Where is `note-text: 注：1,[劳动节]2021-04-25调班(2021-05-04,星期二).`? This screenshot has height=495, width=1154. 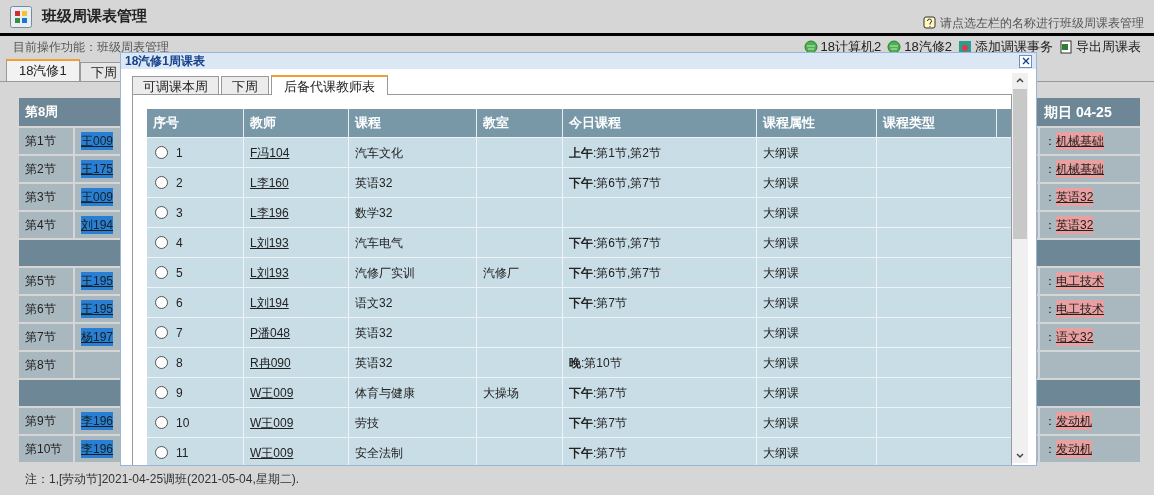 note-text: 注：1,[劳动节]2021-04-25调班(2021-05-04,星期二). is located at coordinates (162, 479).